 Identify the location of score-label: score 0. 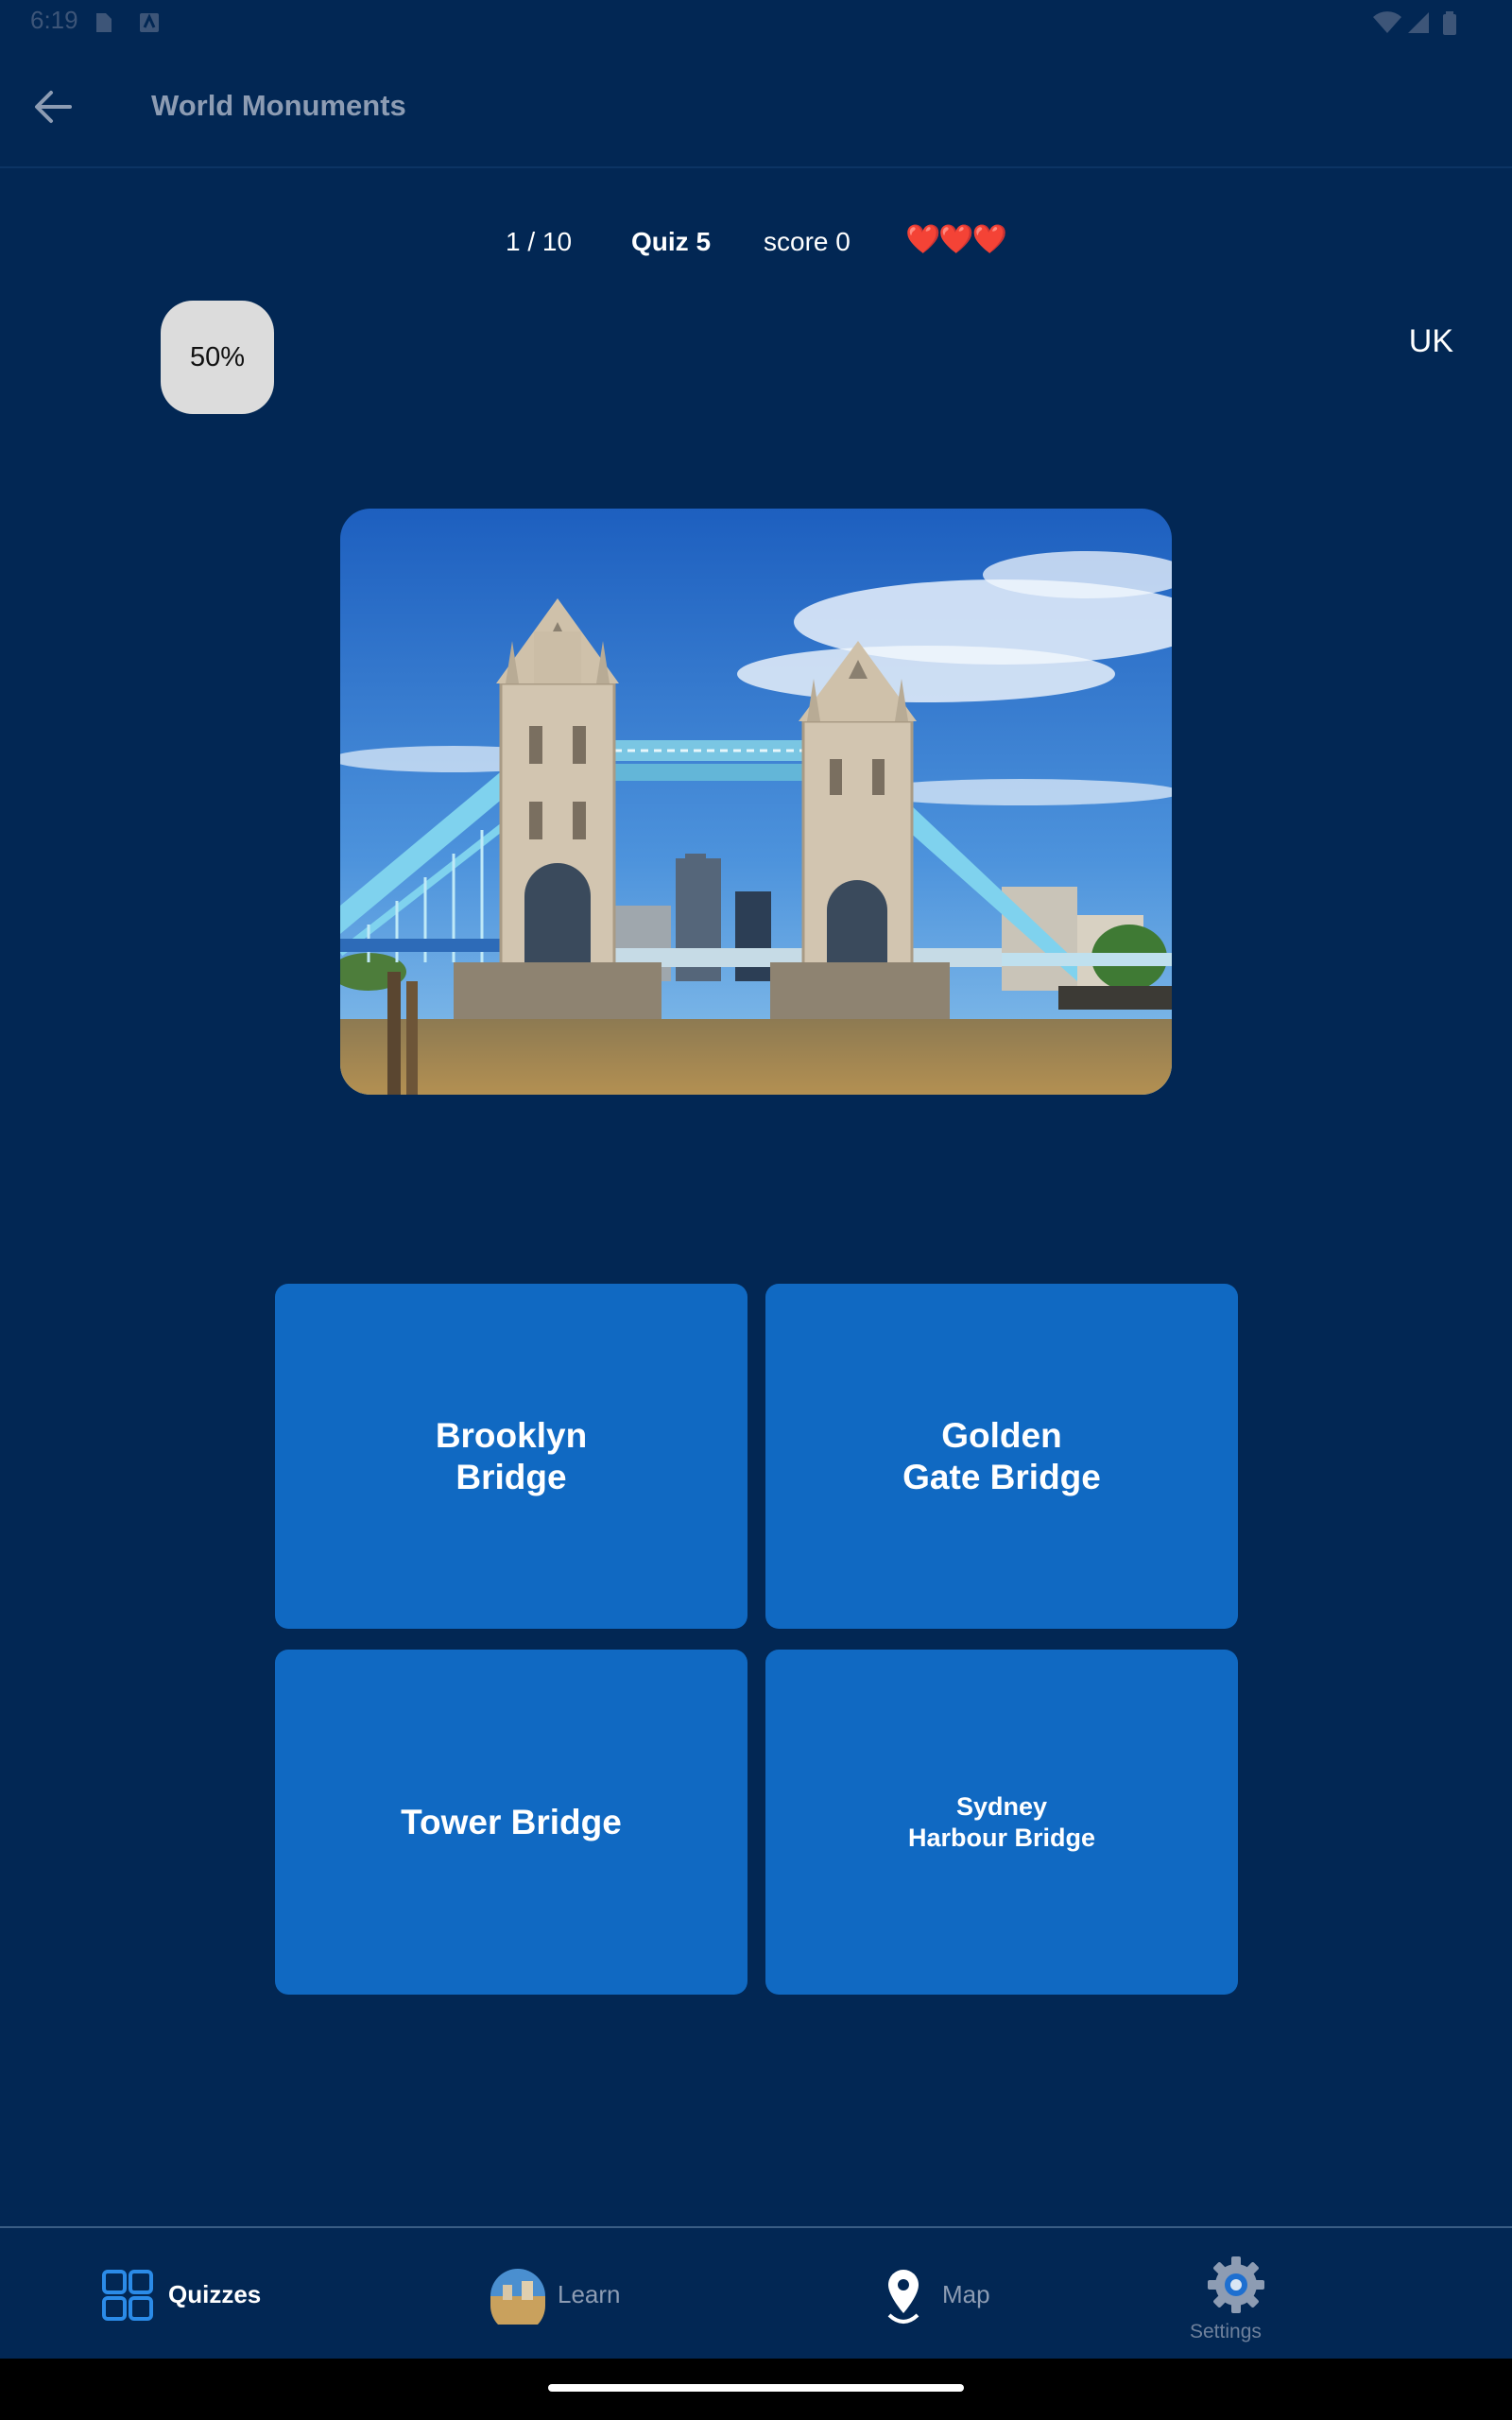
(807, 242).